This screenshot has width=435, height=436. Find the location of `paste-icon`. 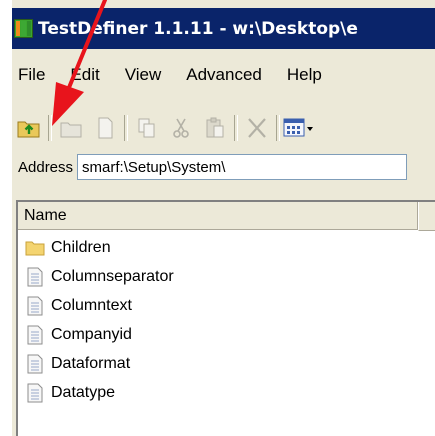

paste-icon is located at coordinates (215, 127).